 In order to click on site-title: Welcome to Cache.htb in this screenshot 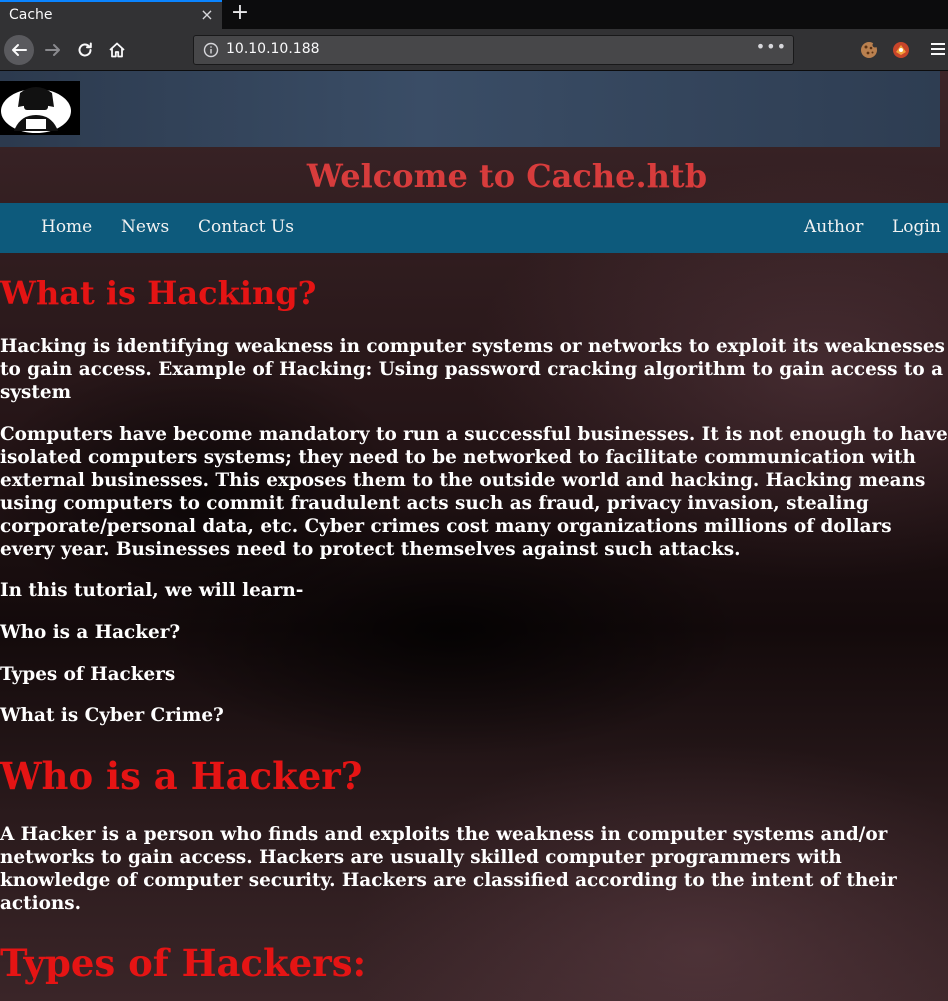, I will do `click(507, 176)`.